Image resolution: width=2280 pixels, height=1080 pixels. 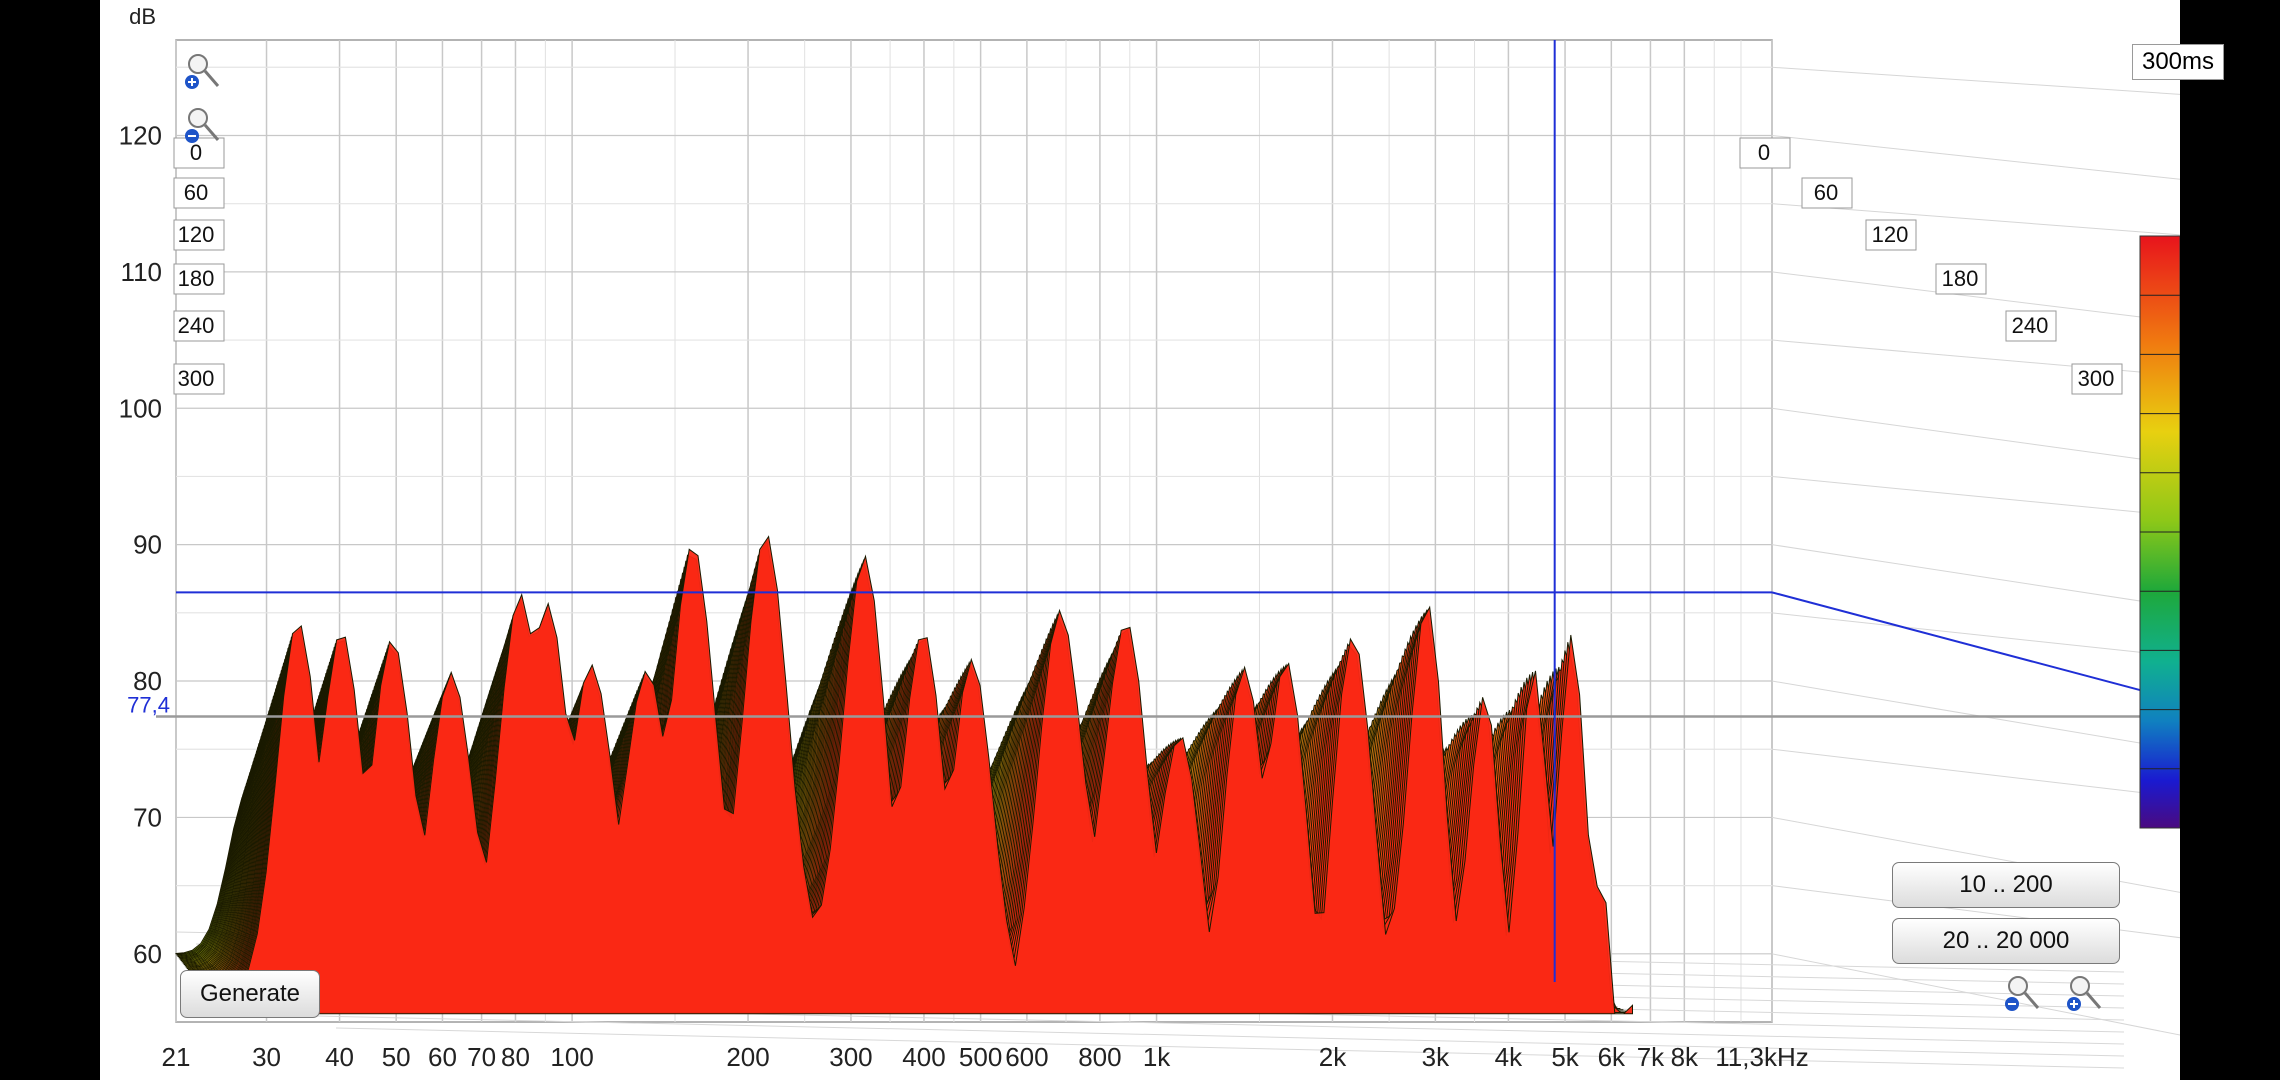 I want to click on x-tick-label: 60, so click(x=442, y=1057).